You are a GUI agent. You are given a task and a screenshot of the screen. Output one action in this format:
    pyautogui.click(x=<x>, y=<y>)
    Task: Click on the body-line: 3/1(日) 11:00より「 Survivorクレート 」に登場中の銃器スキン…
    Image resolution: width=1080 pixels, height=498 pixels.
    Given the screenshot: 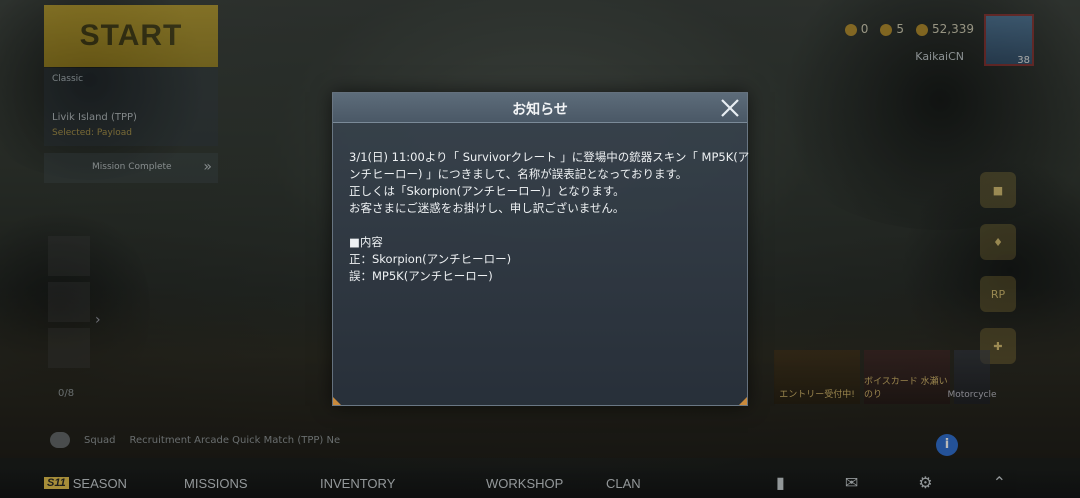 What is the action you would take?
    pyautogui.click(x=549, y=157)
    